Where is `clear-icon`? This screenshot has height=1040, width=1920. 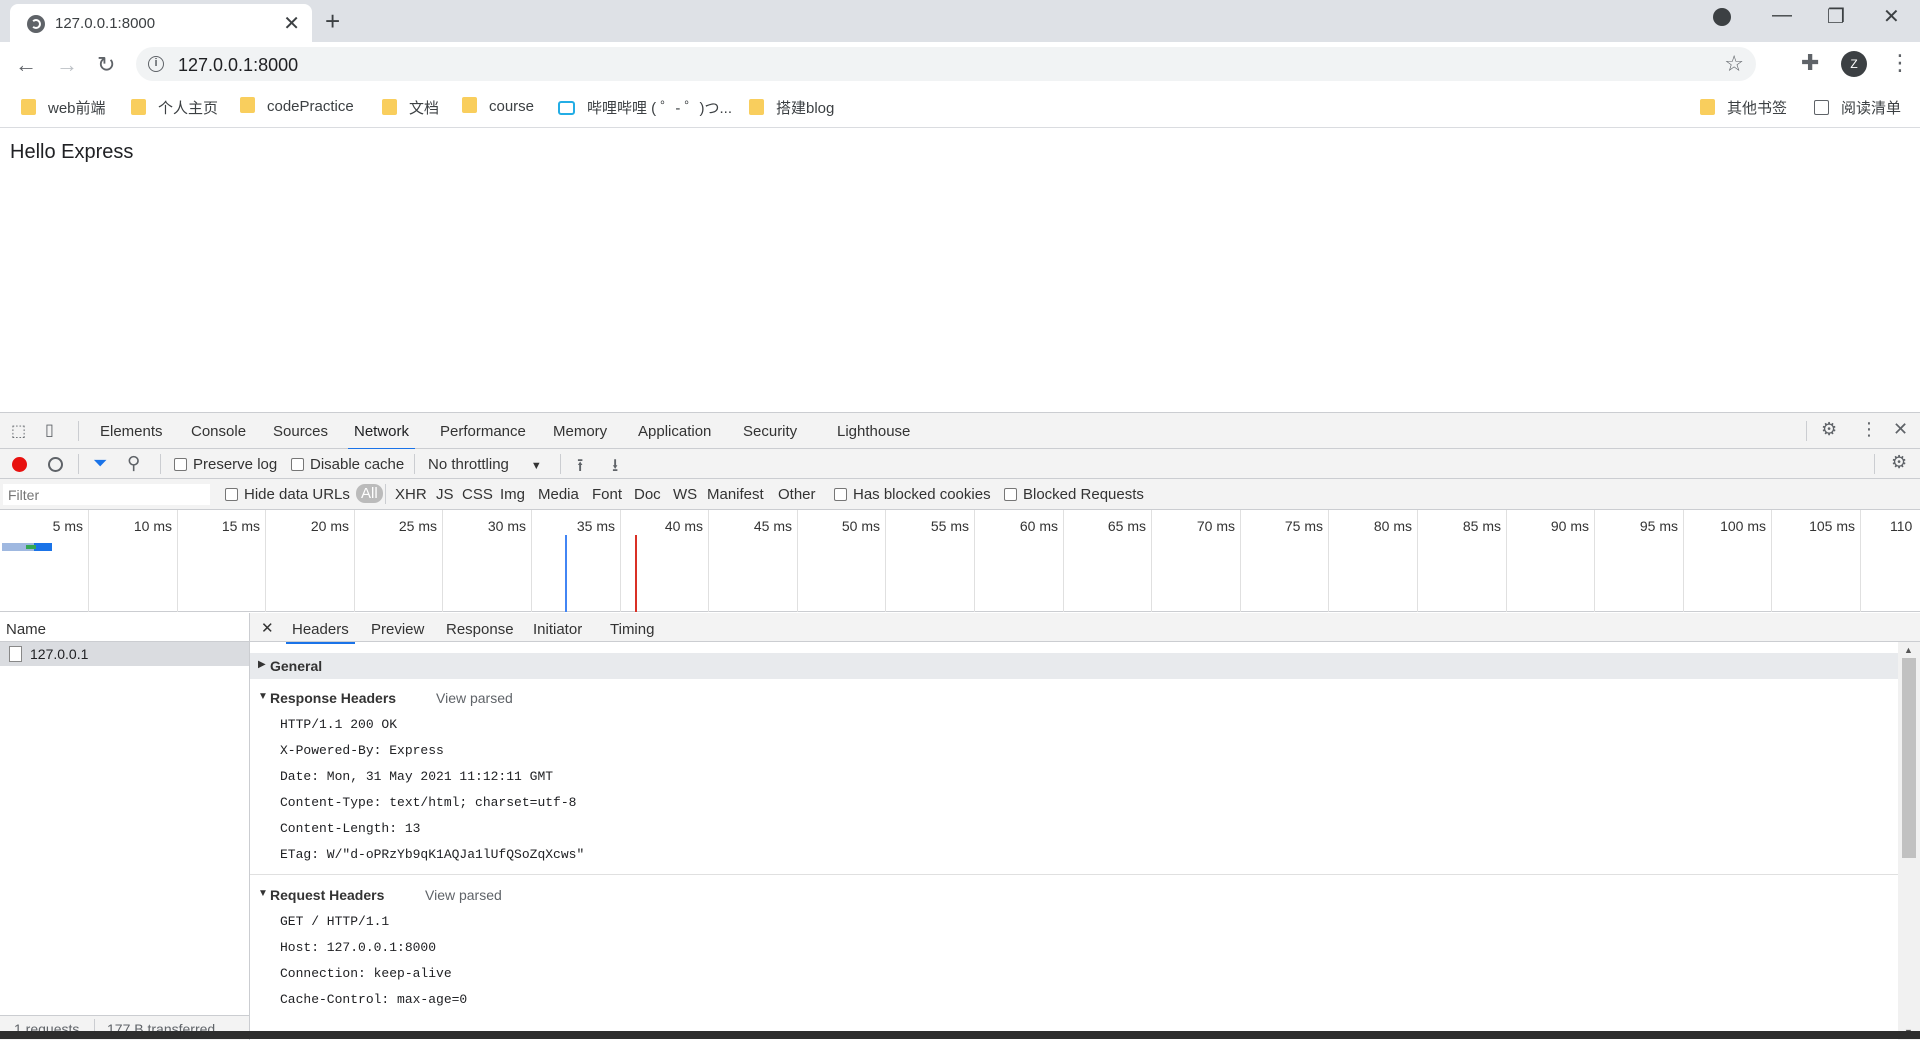
clear-icon is located at coordinates (55, 464).